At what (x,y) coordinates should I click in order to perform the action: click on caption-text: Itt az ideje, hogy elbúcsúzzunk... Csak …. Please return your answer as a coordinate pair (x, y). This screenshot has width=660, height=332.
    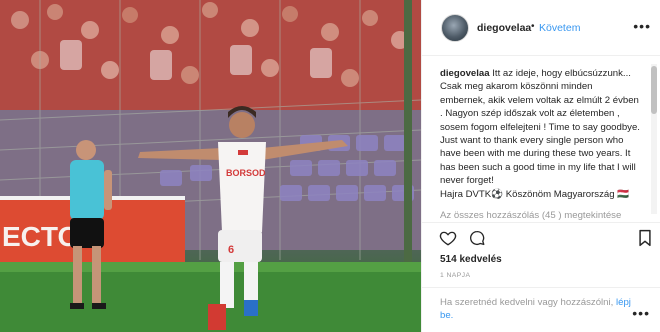
    Looking at the image, I should click on (540, 127).